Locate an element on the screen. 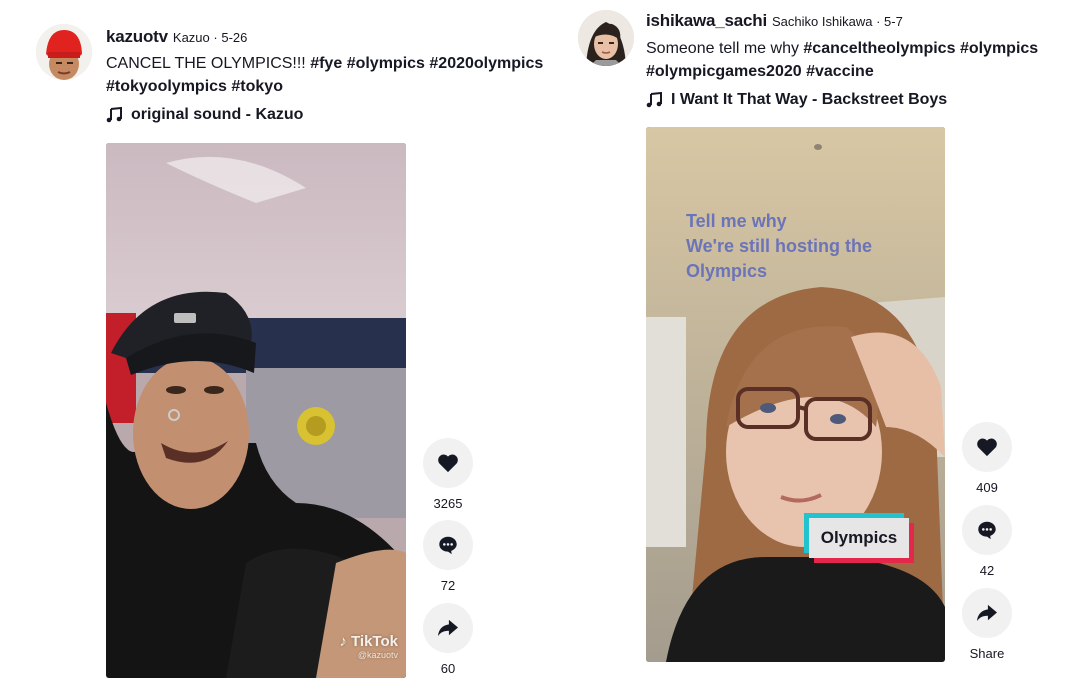 The width and height of the screenshot is (1084, 692). author-info: ishikawa_sachi Sachiko Ishikawa · 5-7 is located at coordinates (774, 21).